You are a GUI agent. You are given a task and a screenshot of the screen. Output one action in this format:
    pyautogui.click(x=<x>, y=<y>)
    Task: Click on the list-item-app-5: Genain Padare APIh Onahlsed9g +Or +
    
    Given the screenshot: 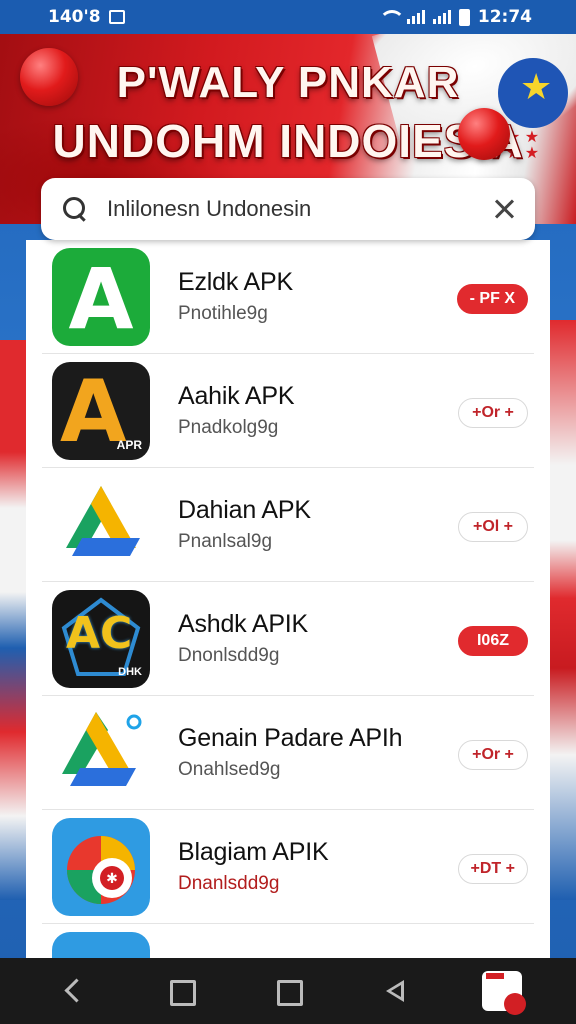 What is the action you would take?
    pyautogui.click(x=288, y=753)
    